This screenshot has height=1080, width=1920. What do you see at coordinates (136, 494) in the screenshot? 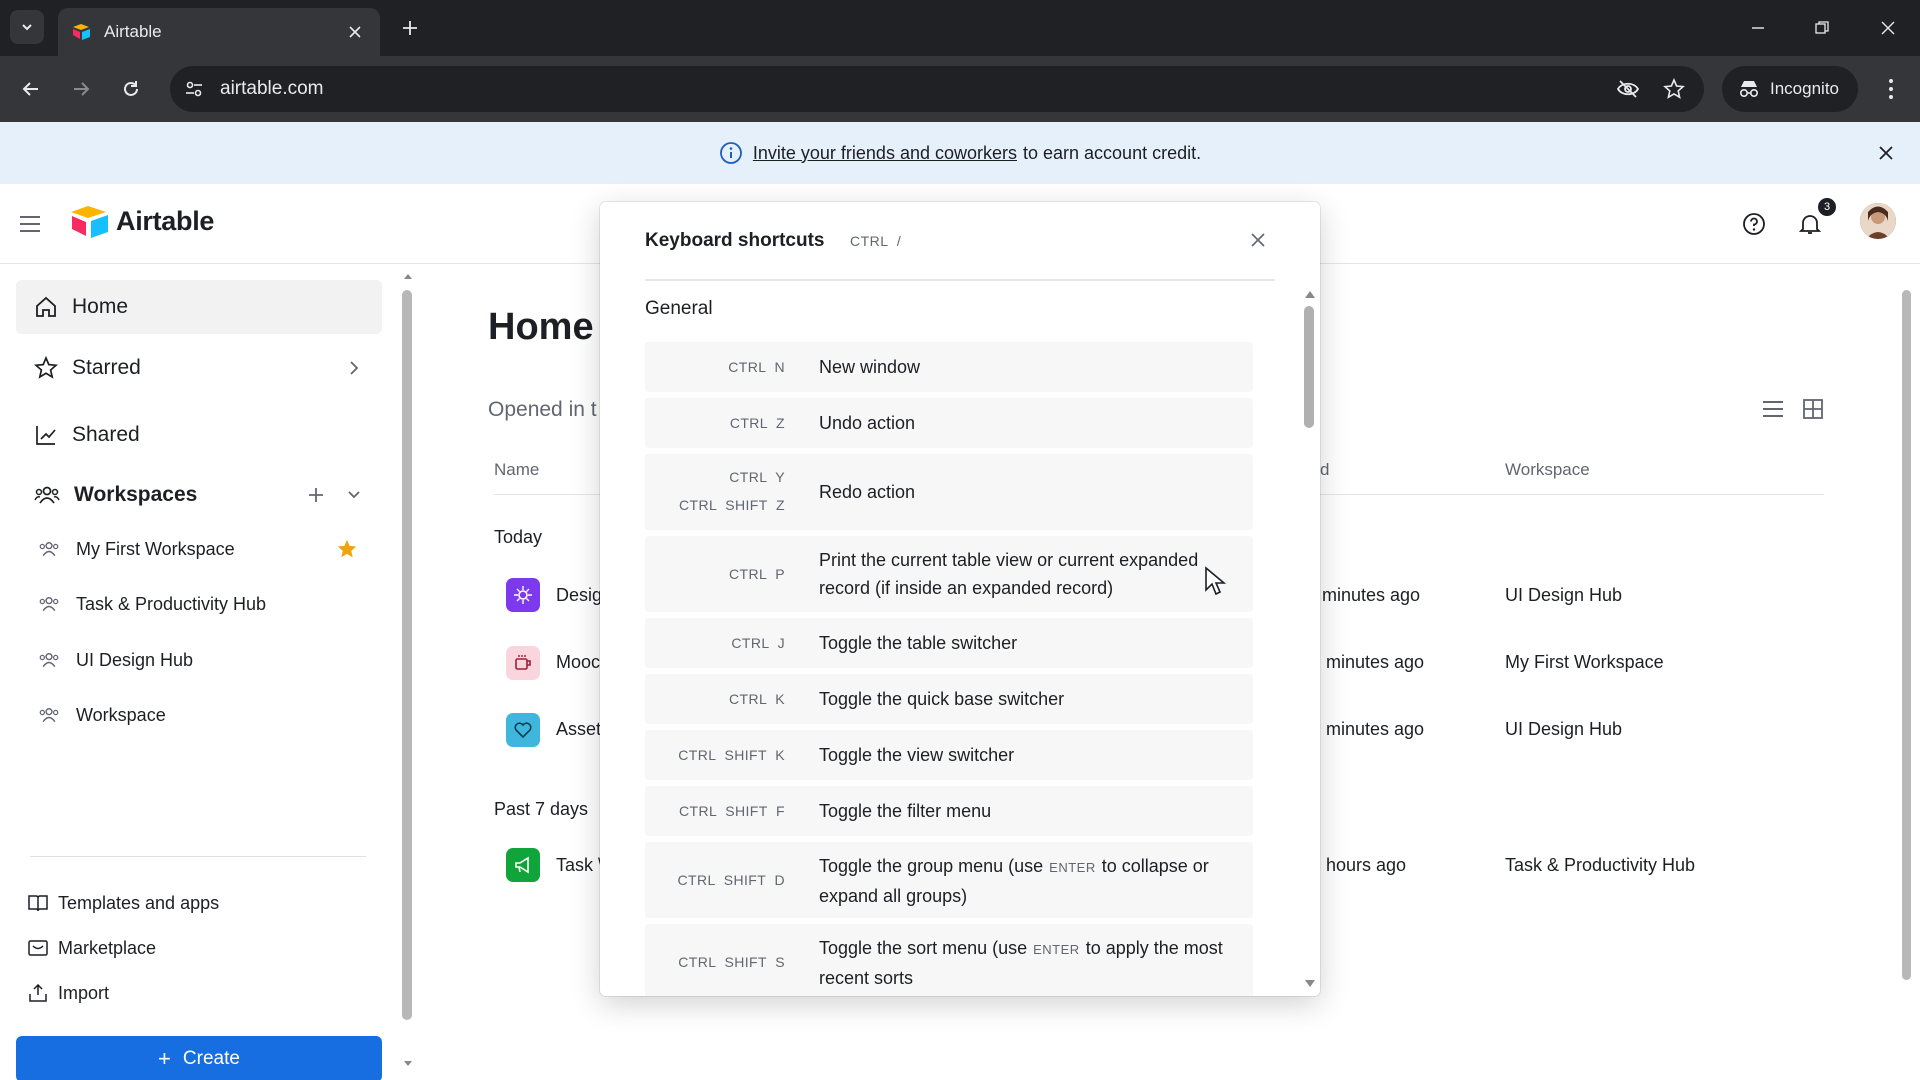
I see `sidebar-label-workspaces: Workspaces` at bounding box center [136, 494].